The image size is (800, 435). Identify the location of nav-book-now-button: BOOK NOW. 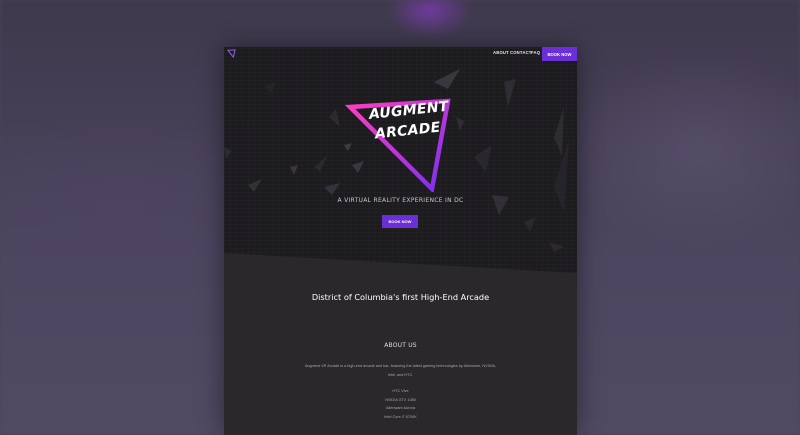
(559, 54).